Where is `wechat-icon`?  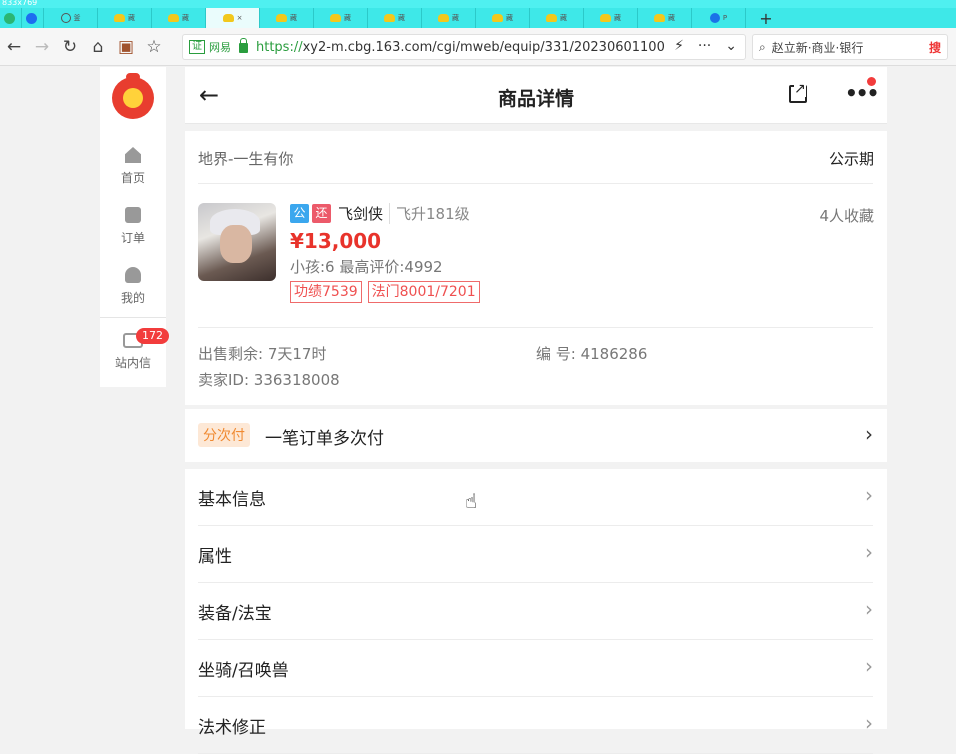
wechat-icon is located at coordinates (9, 18).